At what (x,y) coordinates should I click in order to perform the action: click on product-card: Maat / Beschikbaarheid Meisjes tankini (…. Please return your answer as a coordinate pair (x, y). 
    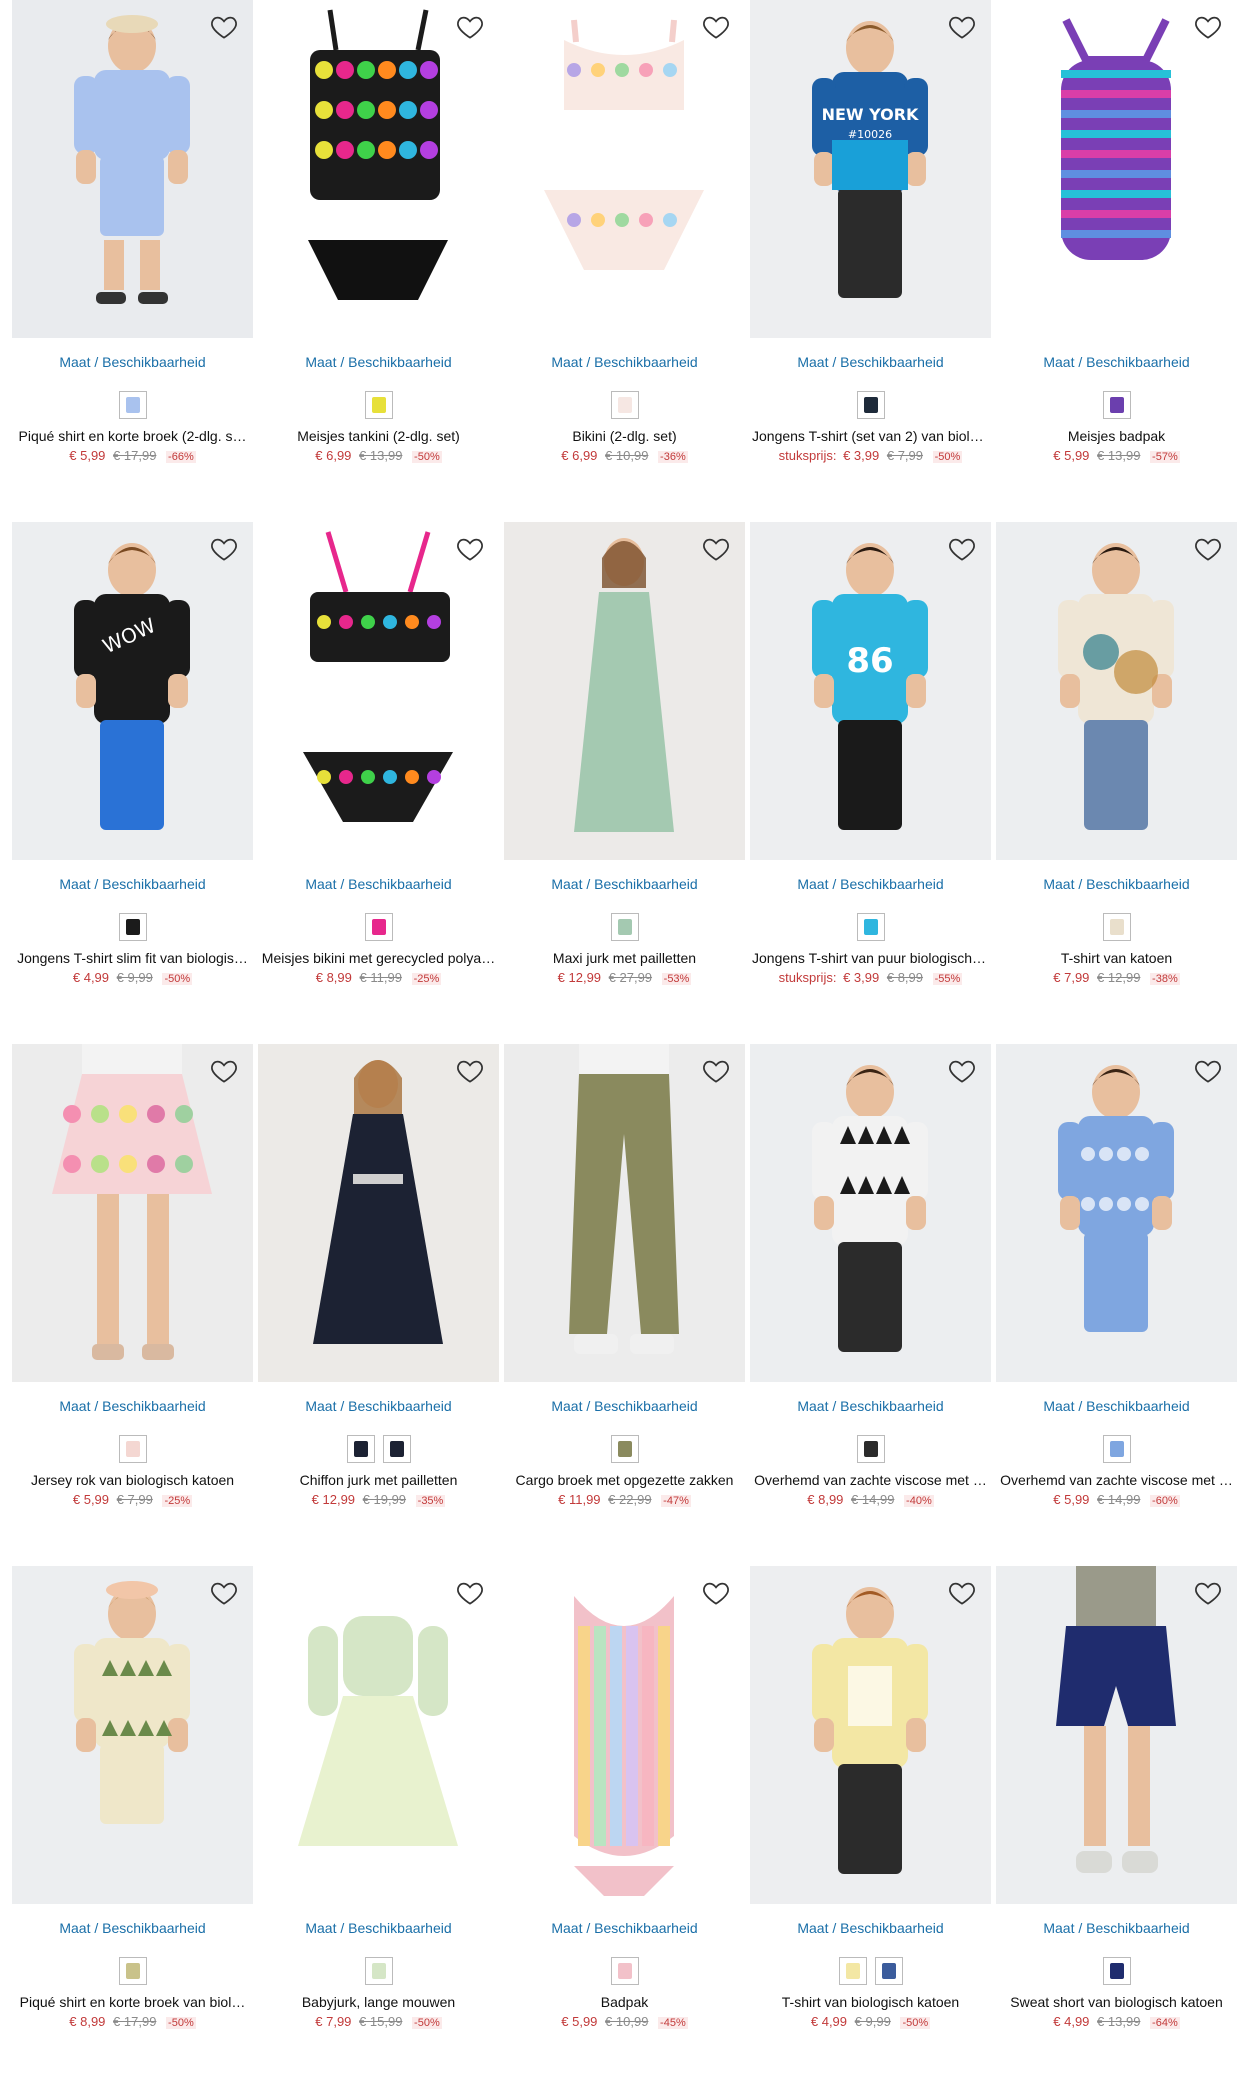
    Looking at the image, I should click on (378, 261).